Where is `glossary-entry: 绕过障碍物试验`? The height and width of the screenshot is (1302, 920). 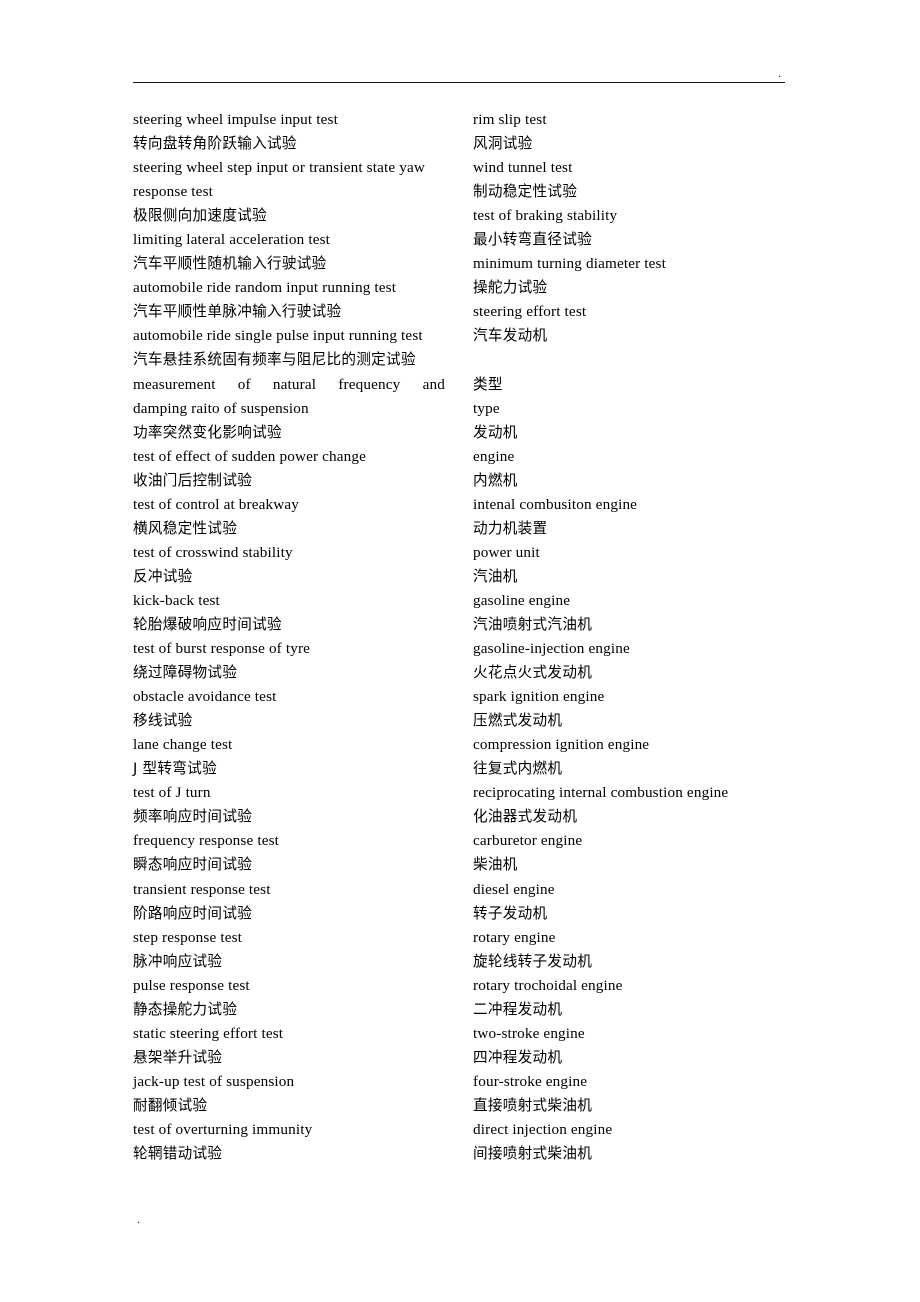 glossary-entry: 绕过障碍物试验 is located at coordinates (185, 673).